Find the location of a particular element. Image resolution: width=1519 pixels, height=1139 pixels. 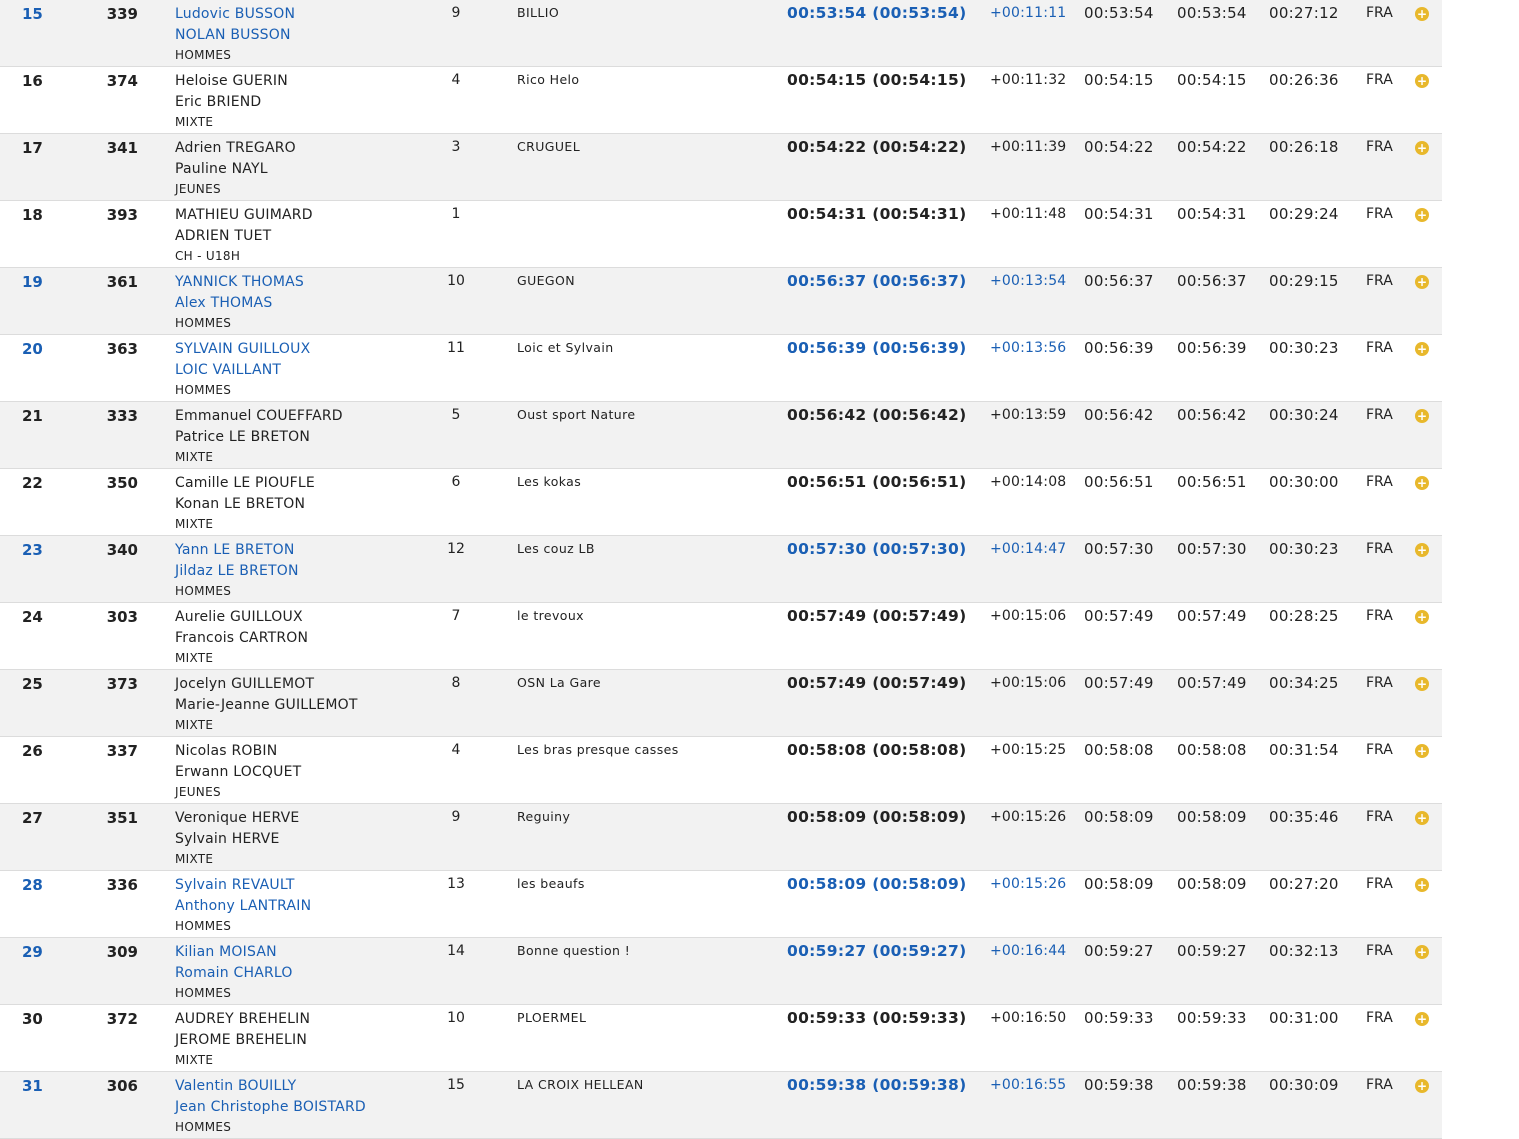

runner-2-name: Erwann LOCQUET is located at coordinates (238, 772).